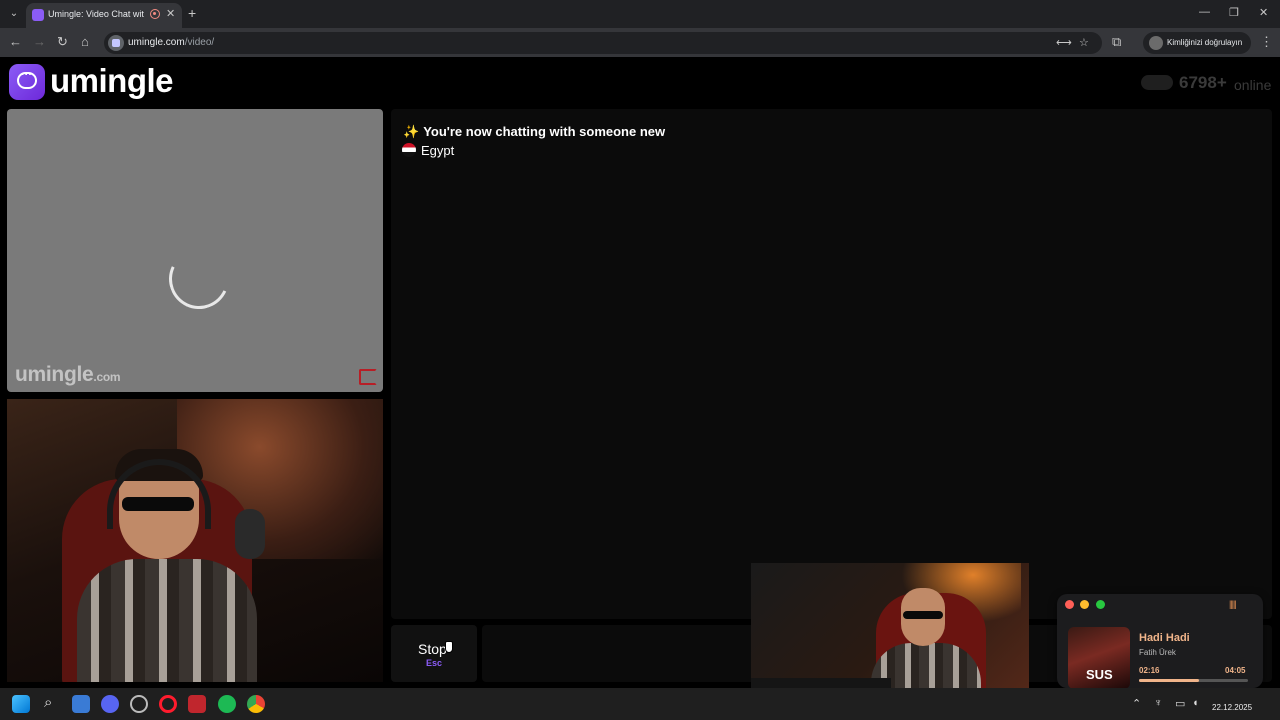  What do you see at coordinates (62, 42) in the screenshot?
I see `reload-icon: ↻` at bounding box center [62, 42].